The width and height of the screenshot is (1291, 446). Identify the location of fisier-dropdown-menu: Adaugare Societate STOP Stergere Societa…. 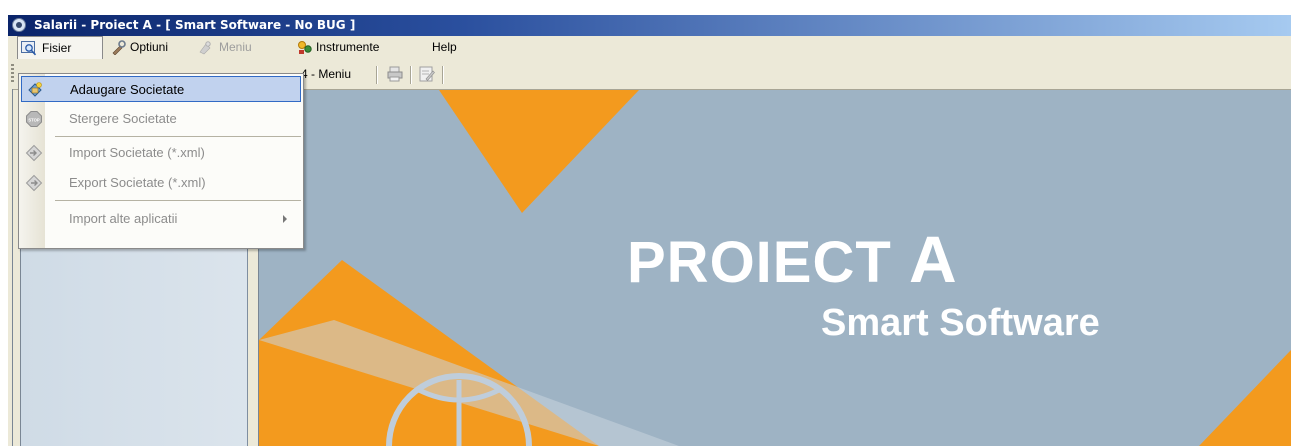
(161, 161).